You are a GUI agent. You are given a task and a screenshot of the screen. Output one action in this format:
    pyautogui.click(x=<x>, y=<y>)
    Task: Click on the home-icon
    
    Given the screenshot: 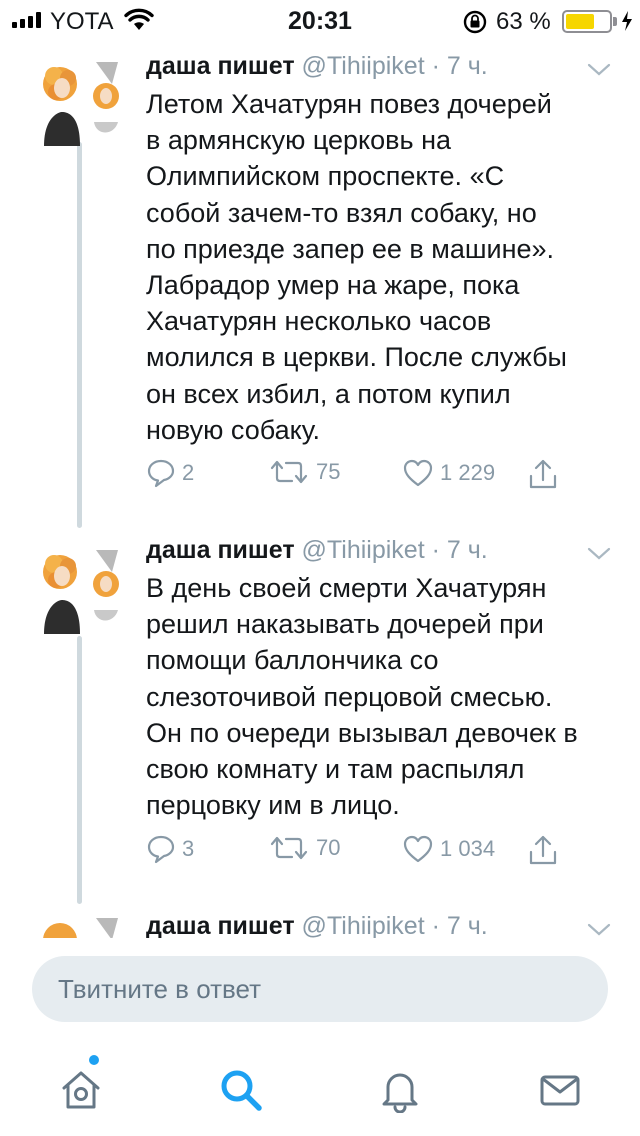 What is the action you would take?
    pyautogui.click(x=81, y=1090)
    